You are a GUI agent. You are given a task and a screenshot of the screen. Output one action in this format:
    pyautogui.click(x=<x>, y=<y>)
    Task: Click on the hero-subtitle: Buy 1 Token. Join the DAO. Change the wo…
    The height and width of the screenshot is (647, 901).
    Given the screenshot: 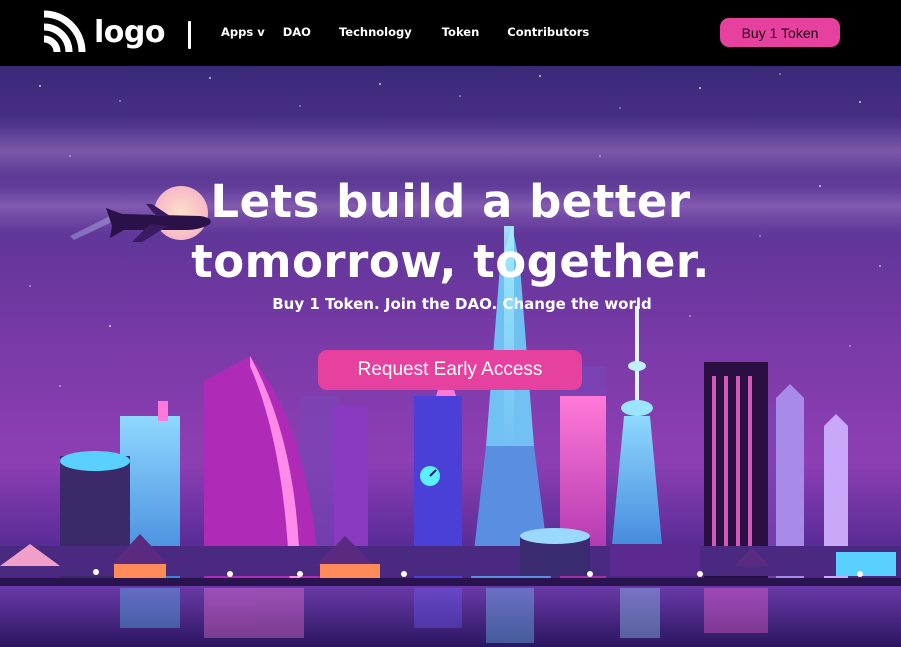 What is the action you would take?
    pyautogui.click(x=462, y=304)
    